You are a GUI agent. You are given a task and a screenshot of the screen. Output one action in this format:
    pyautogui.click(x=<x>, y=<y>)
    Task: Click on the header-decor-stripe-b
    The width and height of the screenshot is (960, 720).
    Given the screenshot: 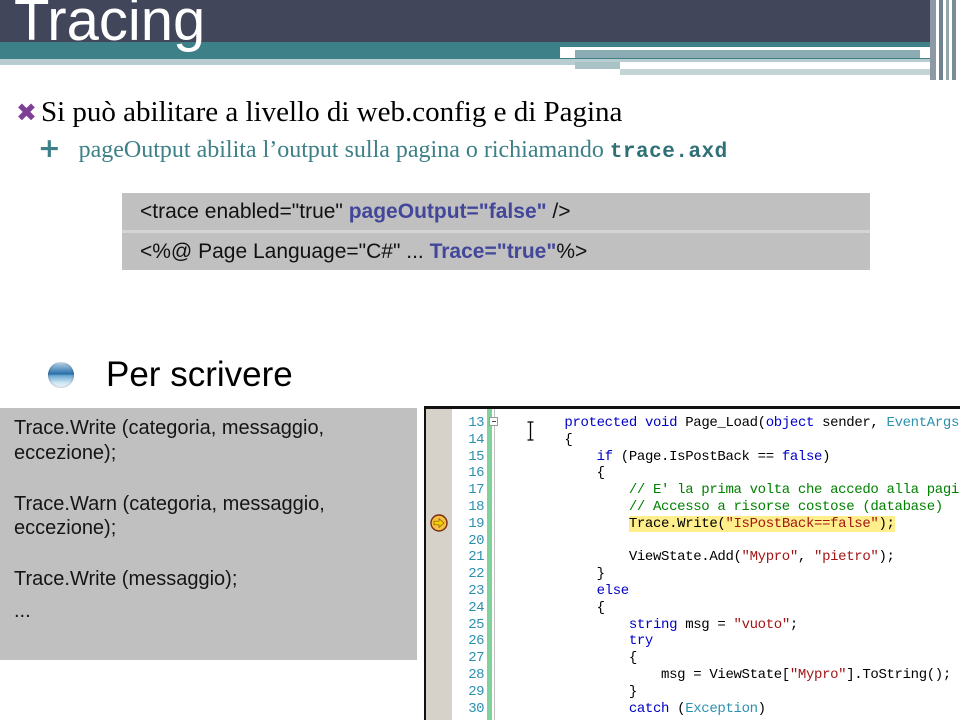 What is the action you would take?
    pyautogui.click(x=747, y=54)
    